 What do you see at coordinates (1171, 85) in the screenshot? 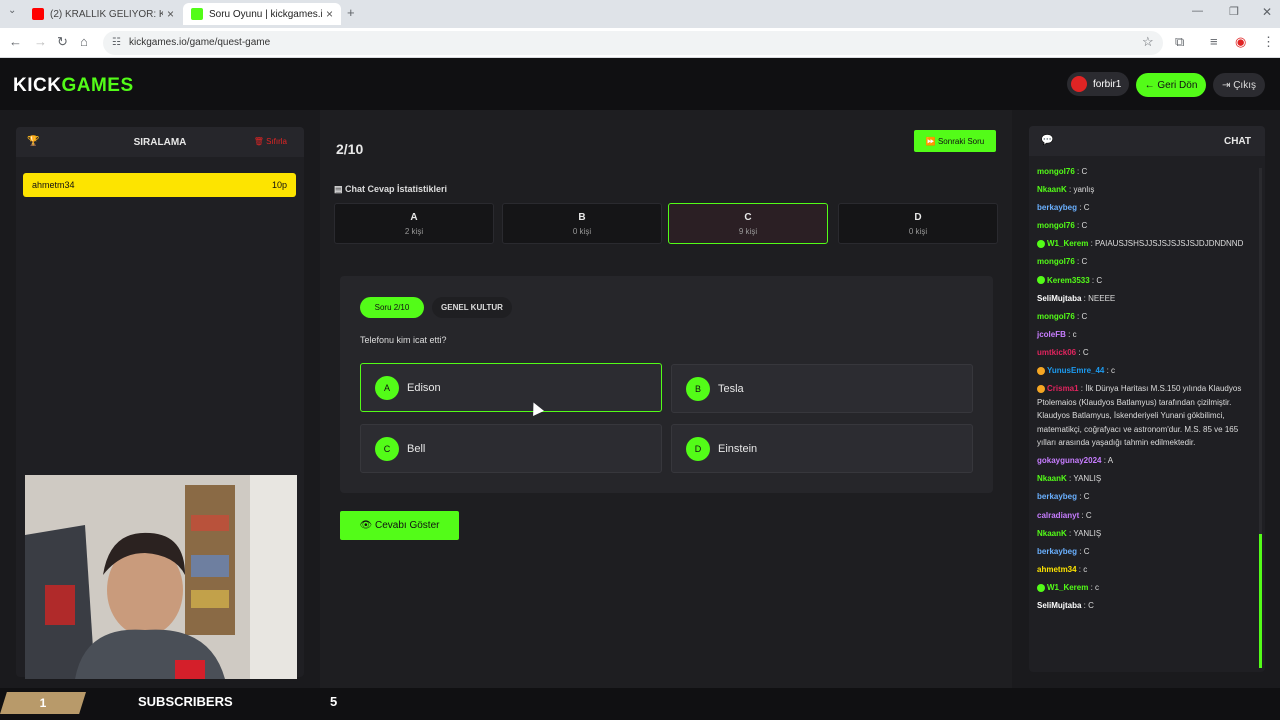
I see `back-button: ← Geri Dön` at bounding box center [1171, 85].